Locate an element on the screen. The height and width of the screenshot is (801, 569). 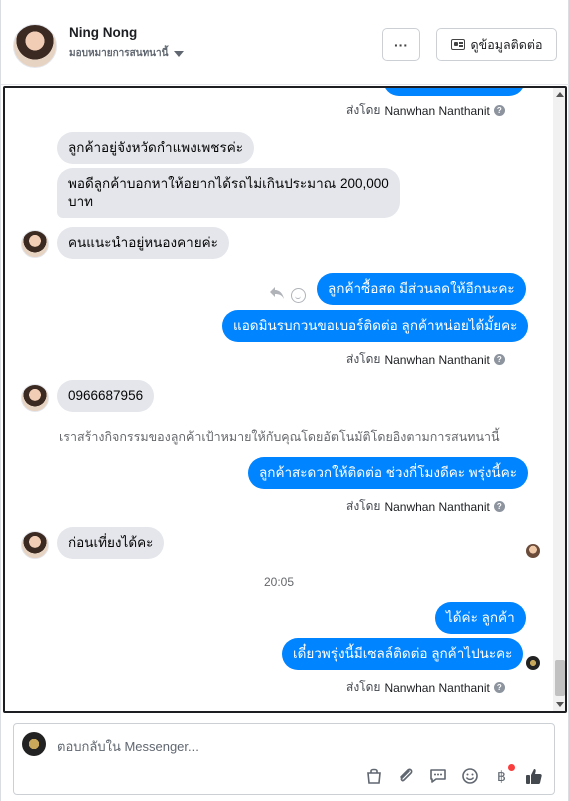
seen-indicator-avatar is located at coordinates (533, 551).